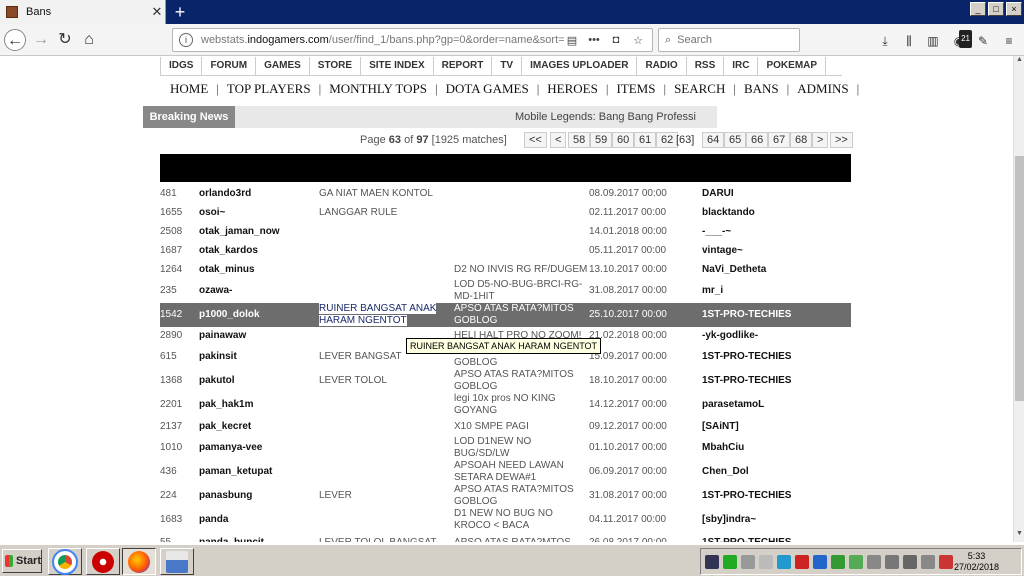 The height and width of the screenshot is (576, 1024). Describe the element at coordinates (978, 9) in the screenshot. I see `minimize-icon: _` at that location.